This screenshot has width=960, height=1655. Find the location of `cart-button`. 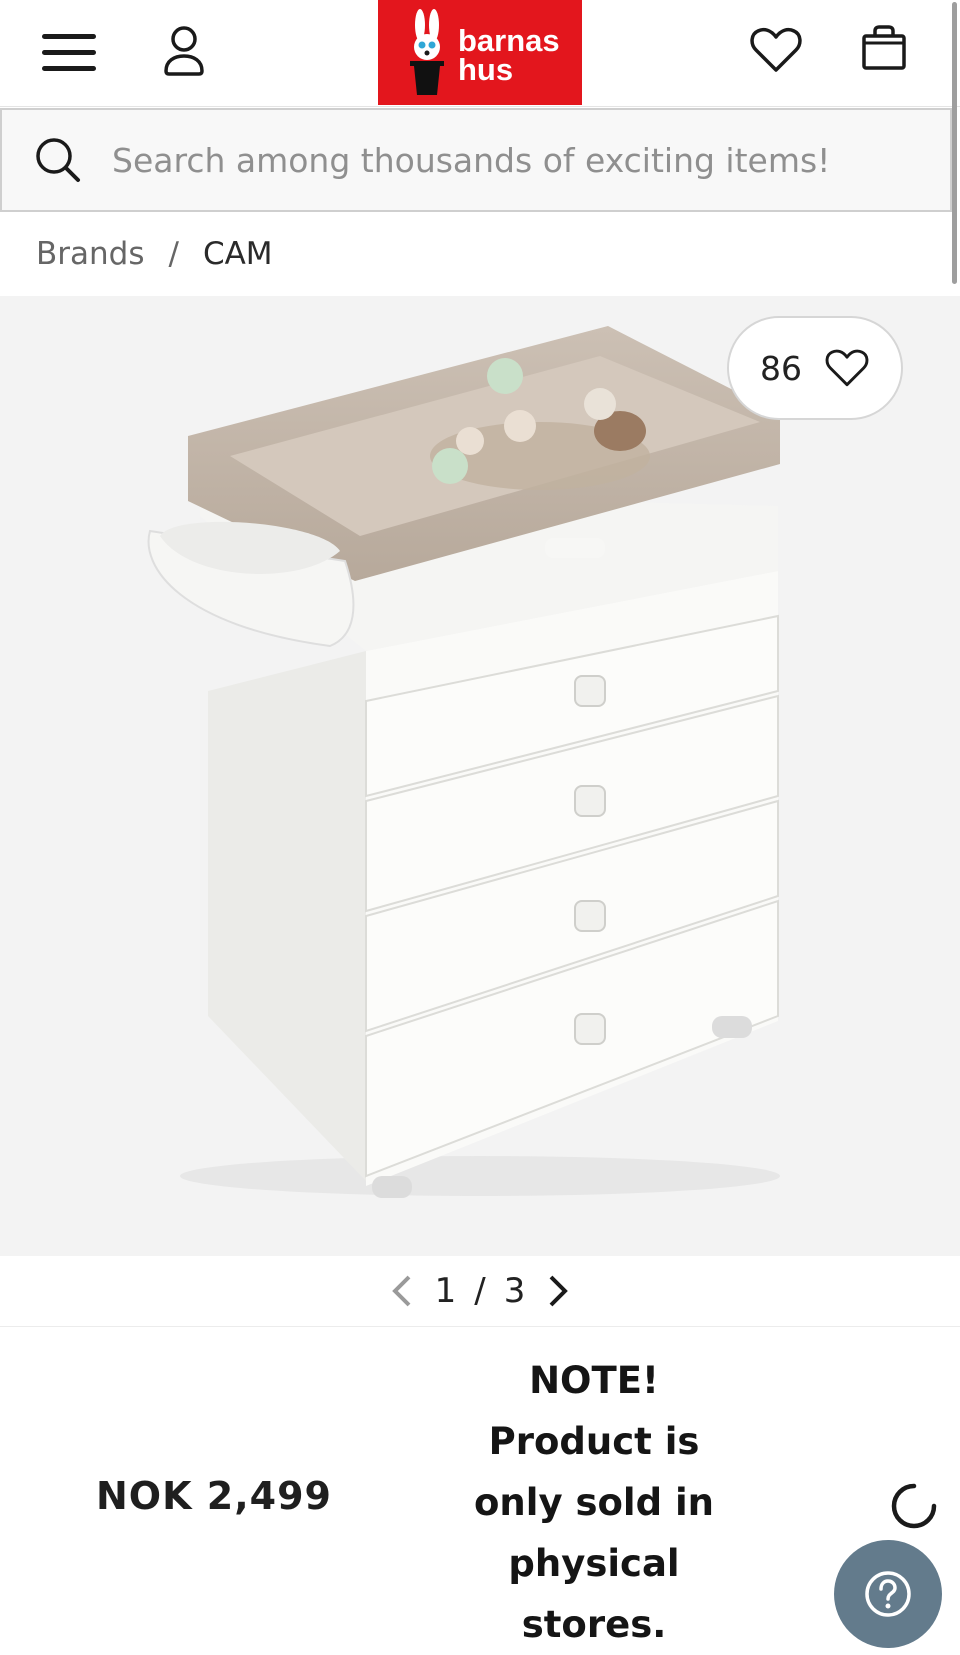

cart-button is located at coordinates (884, 48).